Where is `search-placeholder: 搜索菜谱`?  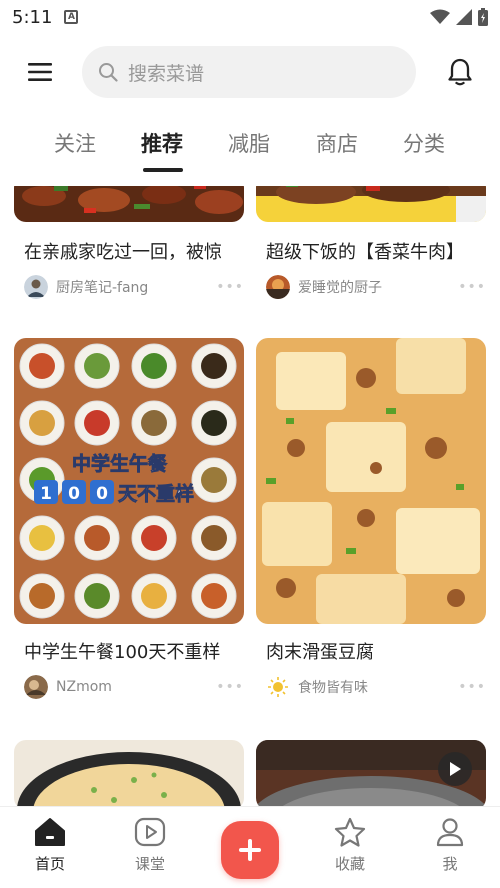 search-placeholder: 搜索菜谱 is located at coordinates (166, 73).